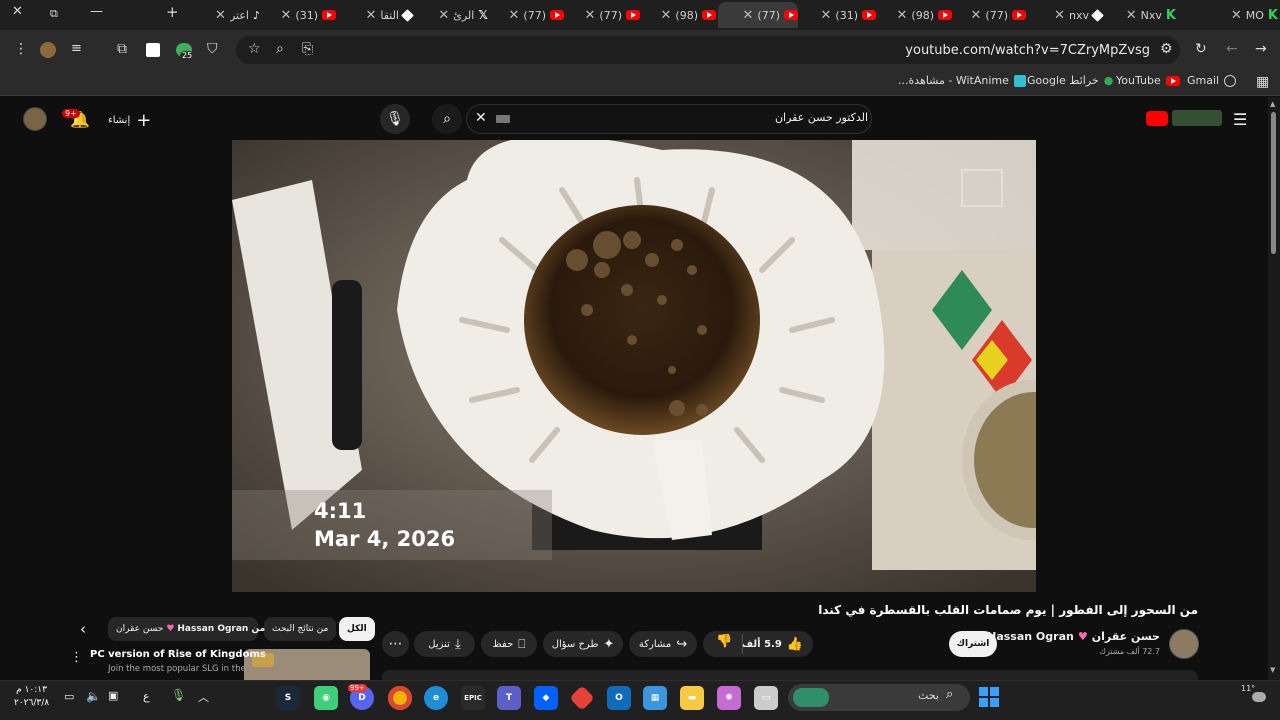  Describe the element at coordinates (1148, 80) in the screenshot. I see `bookmark-youtube: YouTube` at that location.